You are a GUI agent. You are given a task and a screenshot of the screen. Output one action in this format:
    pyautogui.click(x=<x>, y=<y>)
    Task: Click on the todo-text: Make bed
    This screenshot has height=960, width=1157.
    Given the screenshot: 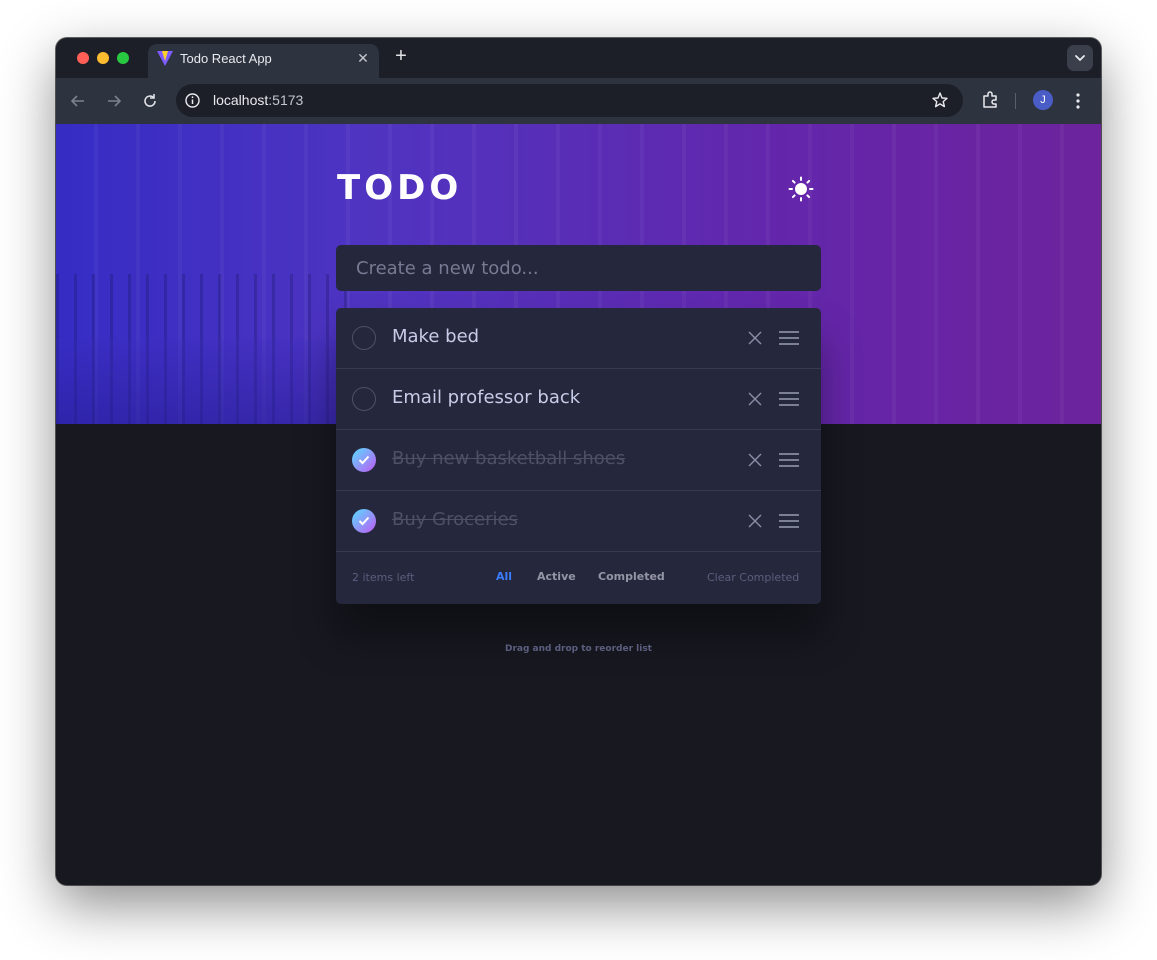 What is the action you would take?
    pyautogui.click(x=436, y=336)
    